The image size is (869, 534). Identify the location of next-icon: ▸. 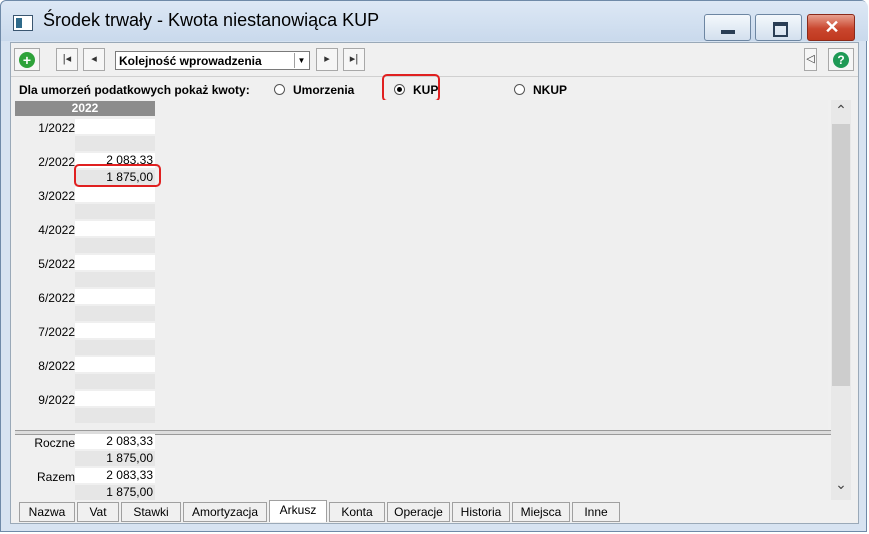
(327, 59).